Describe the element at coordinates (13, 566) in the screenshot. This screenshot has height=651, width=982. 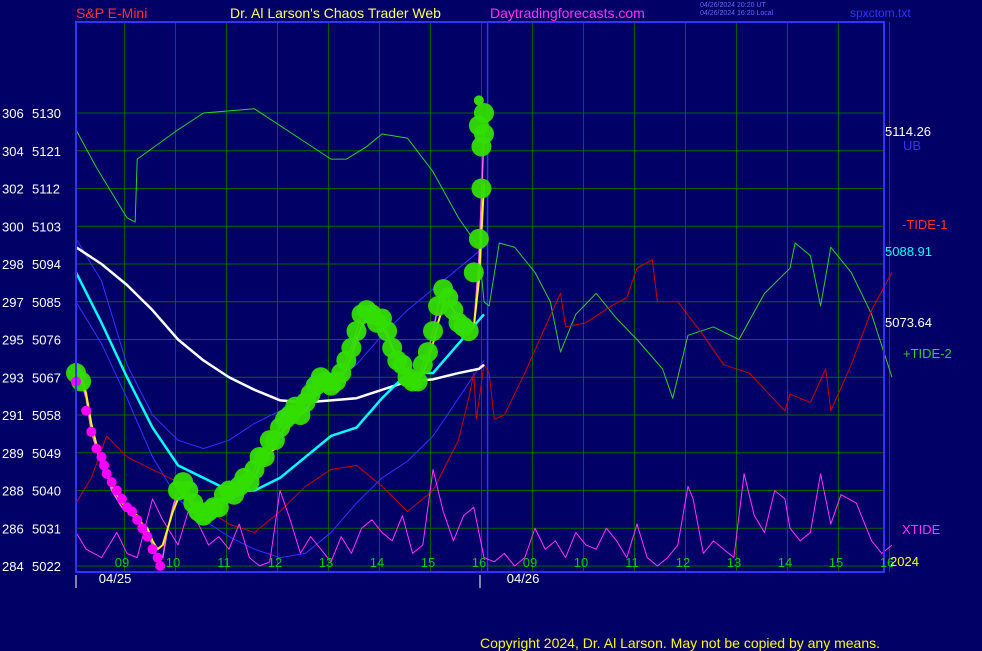
I see `y-tick-label-left: 284` at that location.